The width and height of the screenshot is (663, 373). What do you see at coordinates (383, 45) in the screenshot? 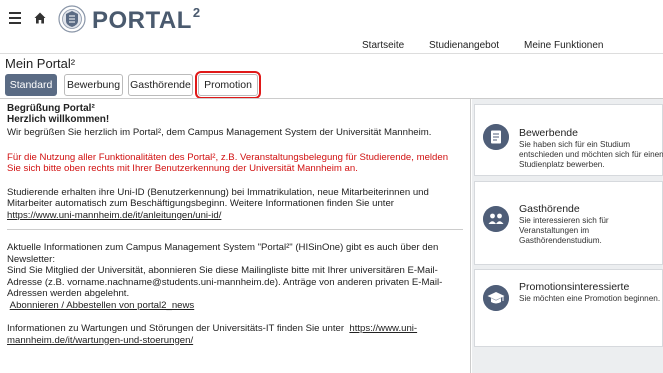
I see `nav-startseite: Startseite` at bounding box center [383, 45].